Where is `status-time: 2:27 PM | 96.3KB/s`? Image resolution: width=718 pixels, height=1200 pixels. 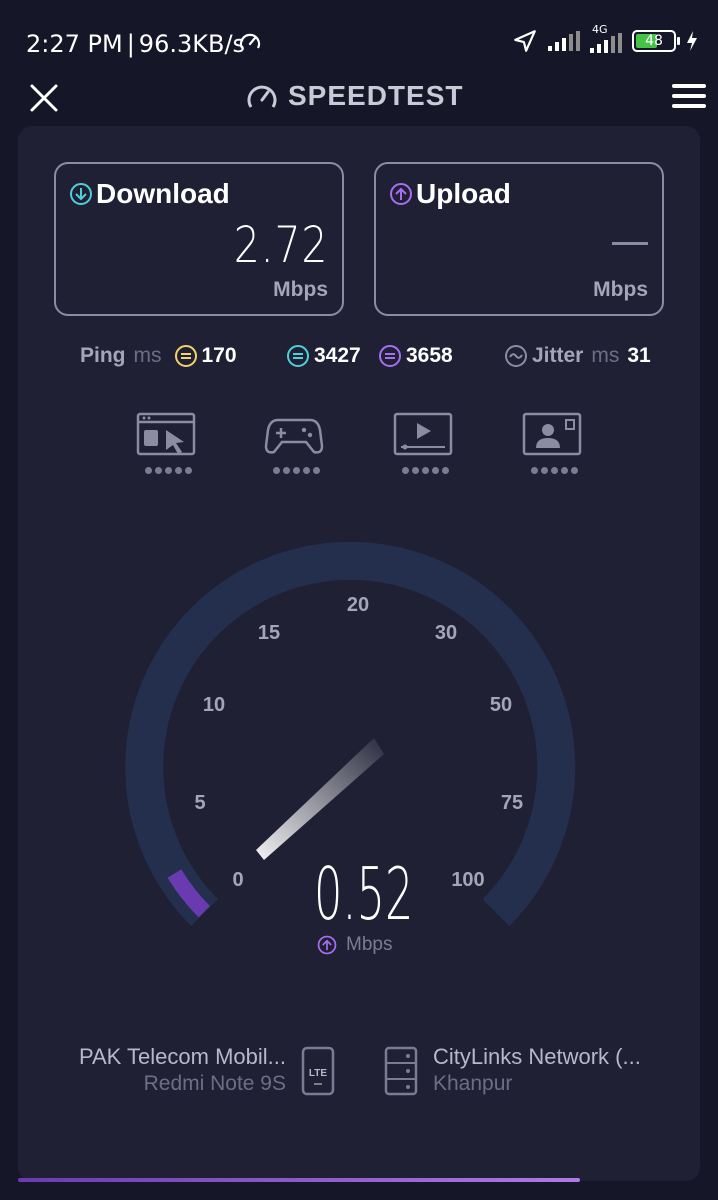 status-time: 2:27 PM | 96.3KB/s is located at coordinates (135, 44).